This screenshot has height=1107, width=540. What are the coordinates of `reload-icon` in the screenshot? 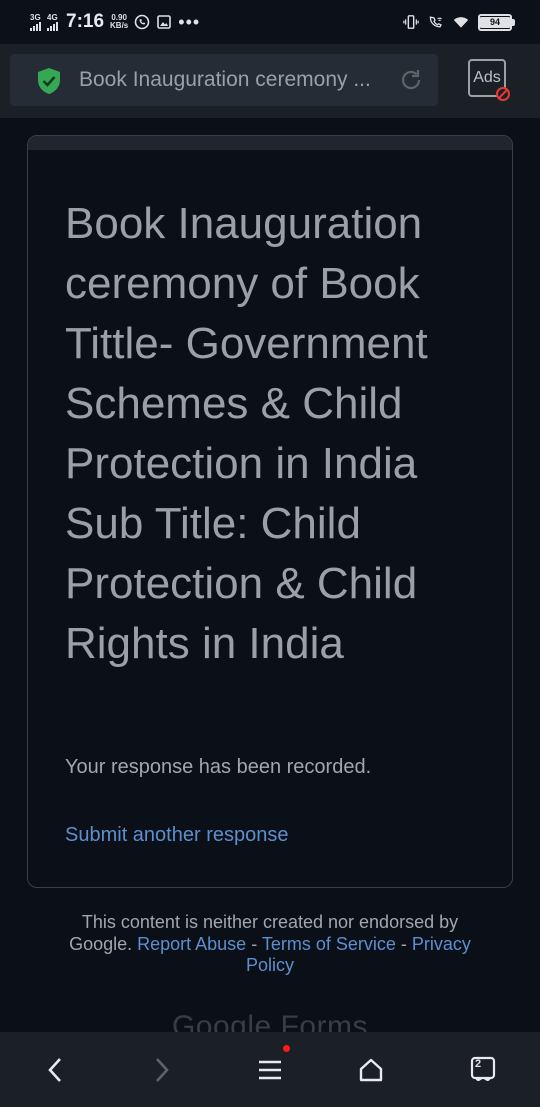 It's located at (411, 80).